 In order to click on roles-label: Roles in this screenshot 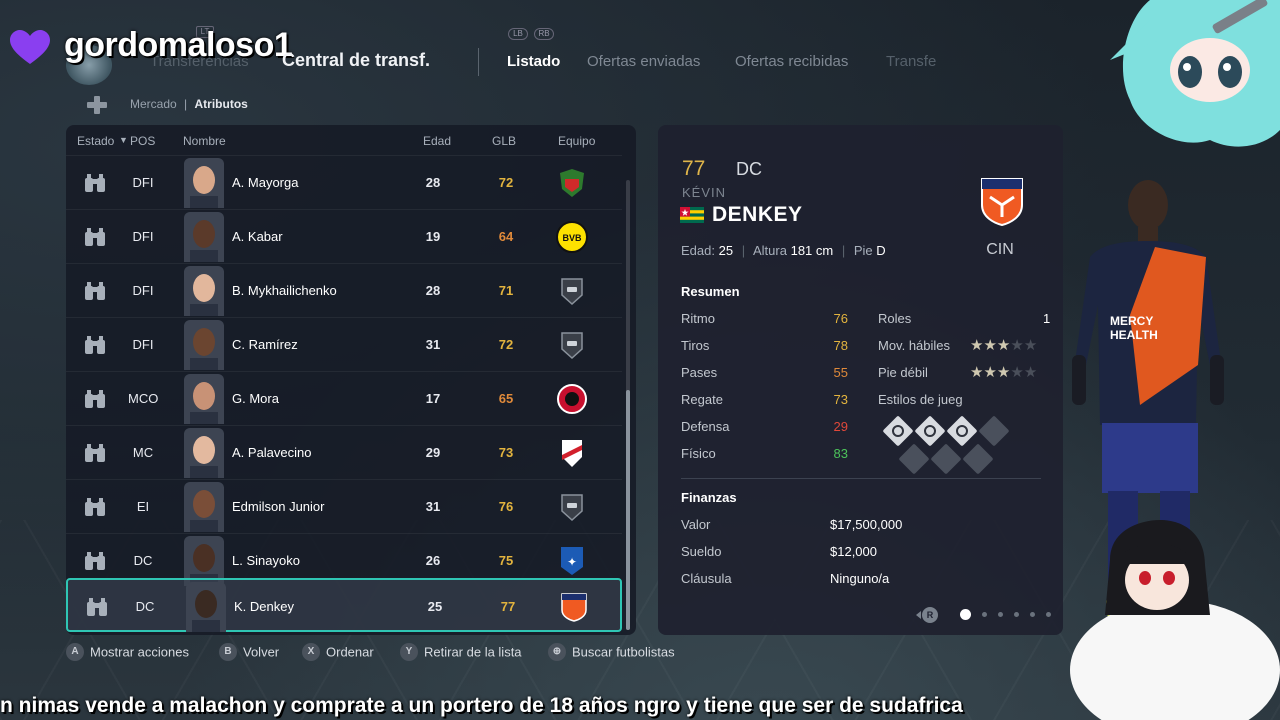, I will do `click(895, 318)`.